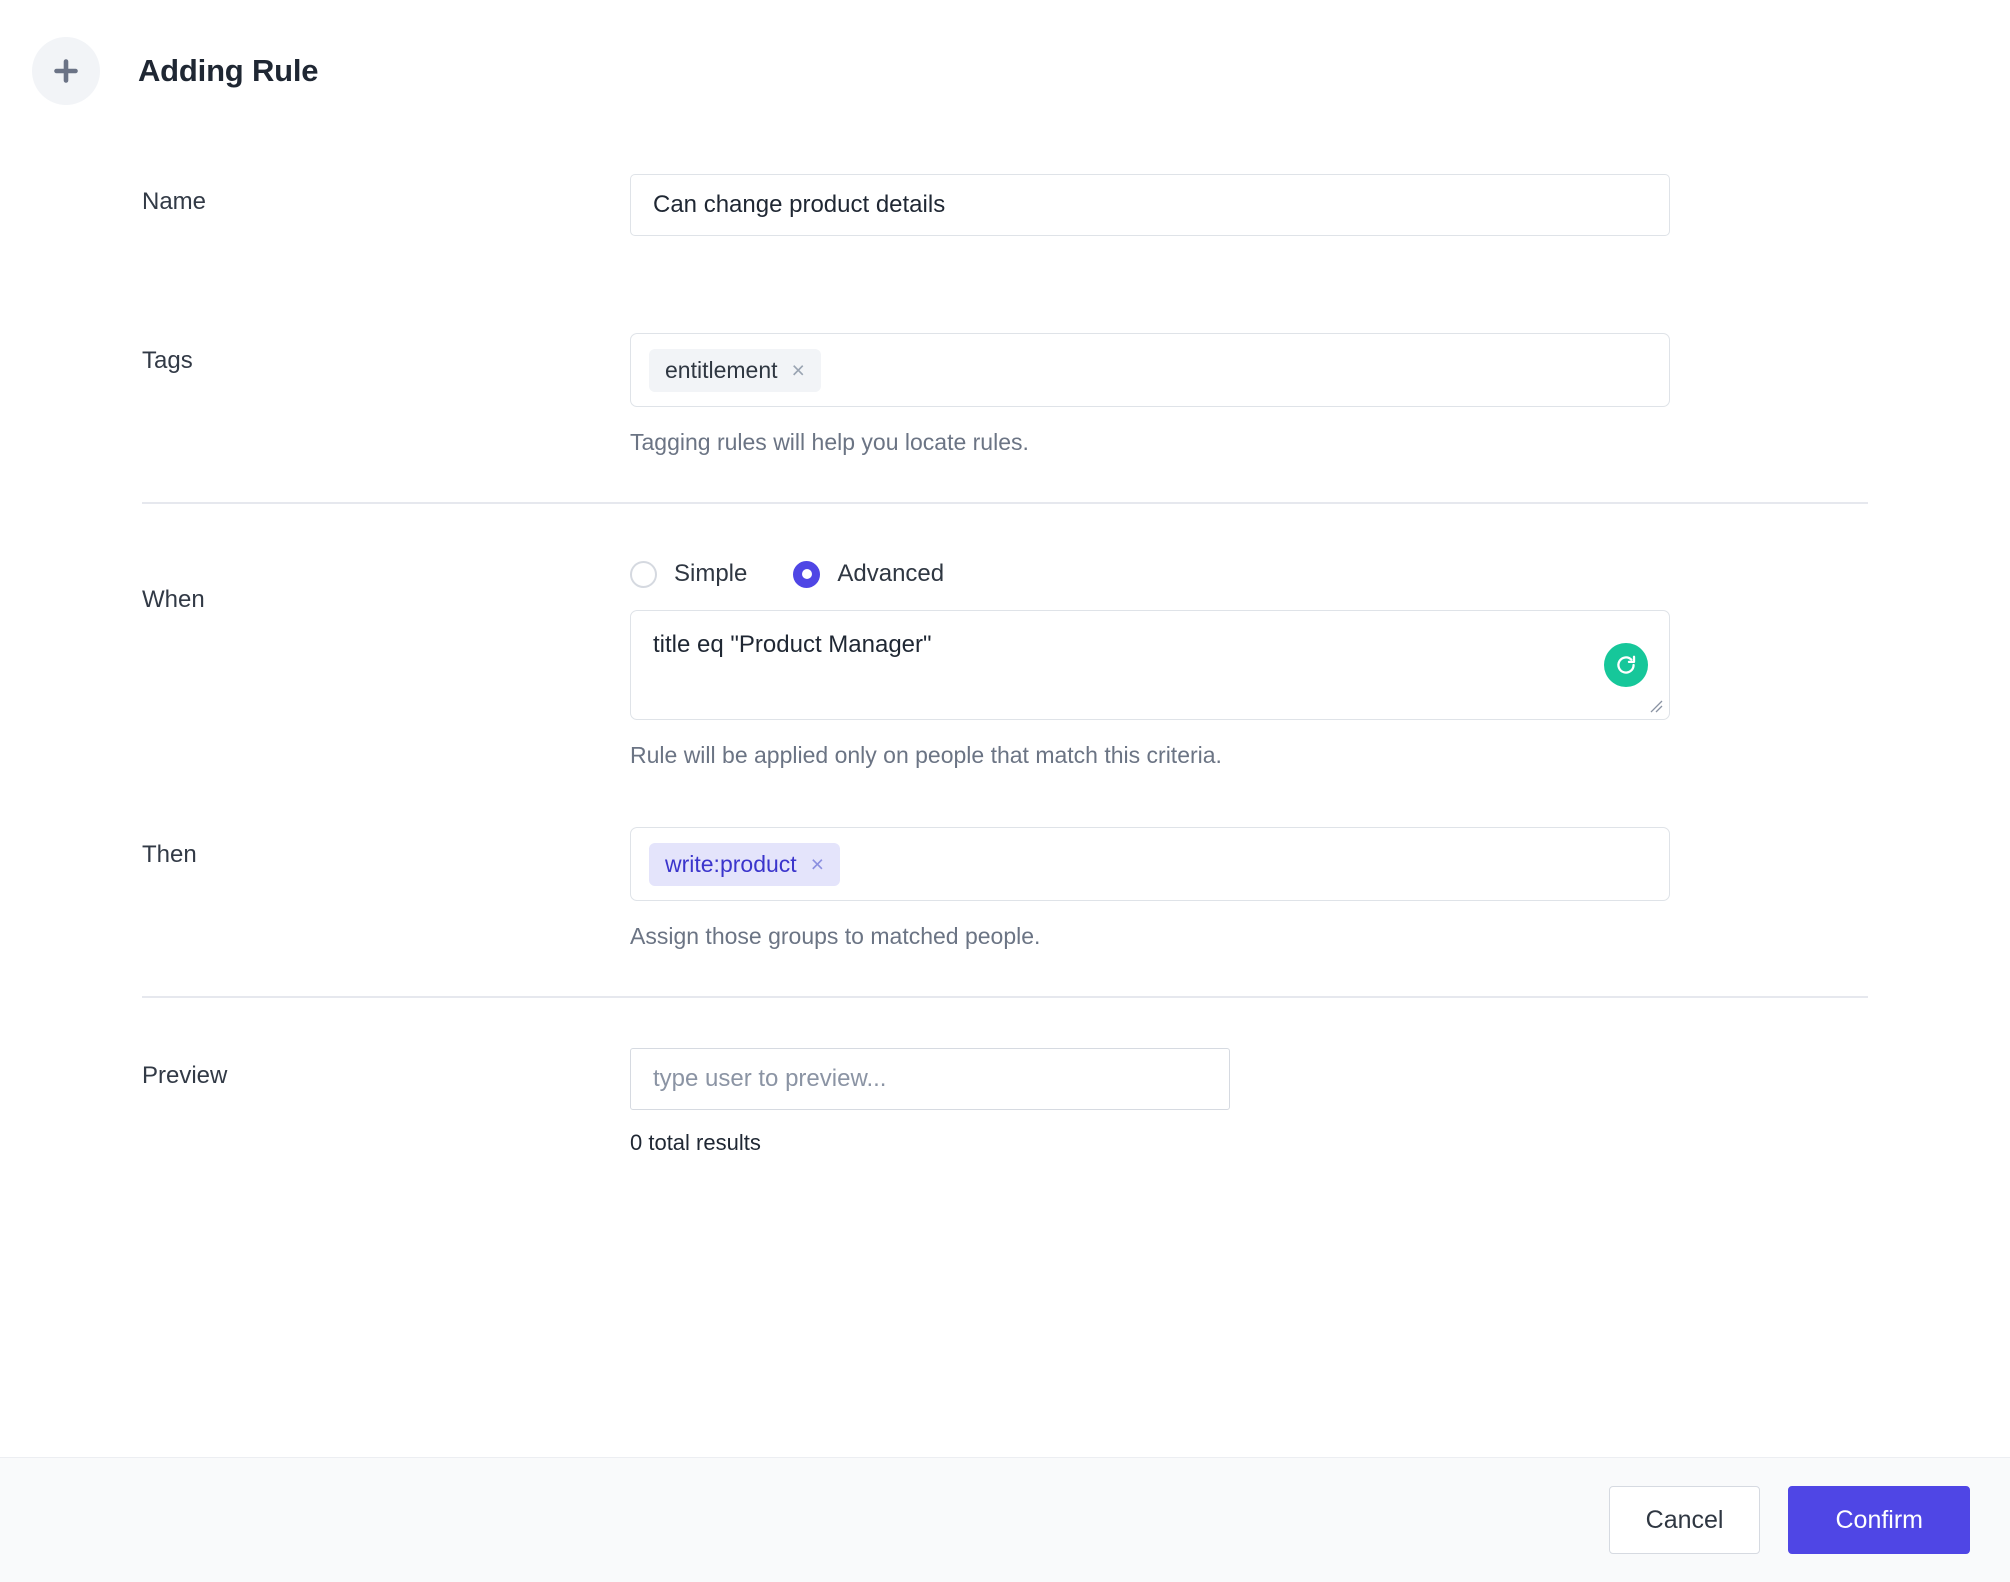  I want to click on dialog-footer: Cancel Confirm, so click(1005, 1519).